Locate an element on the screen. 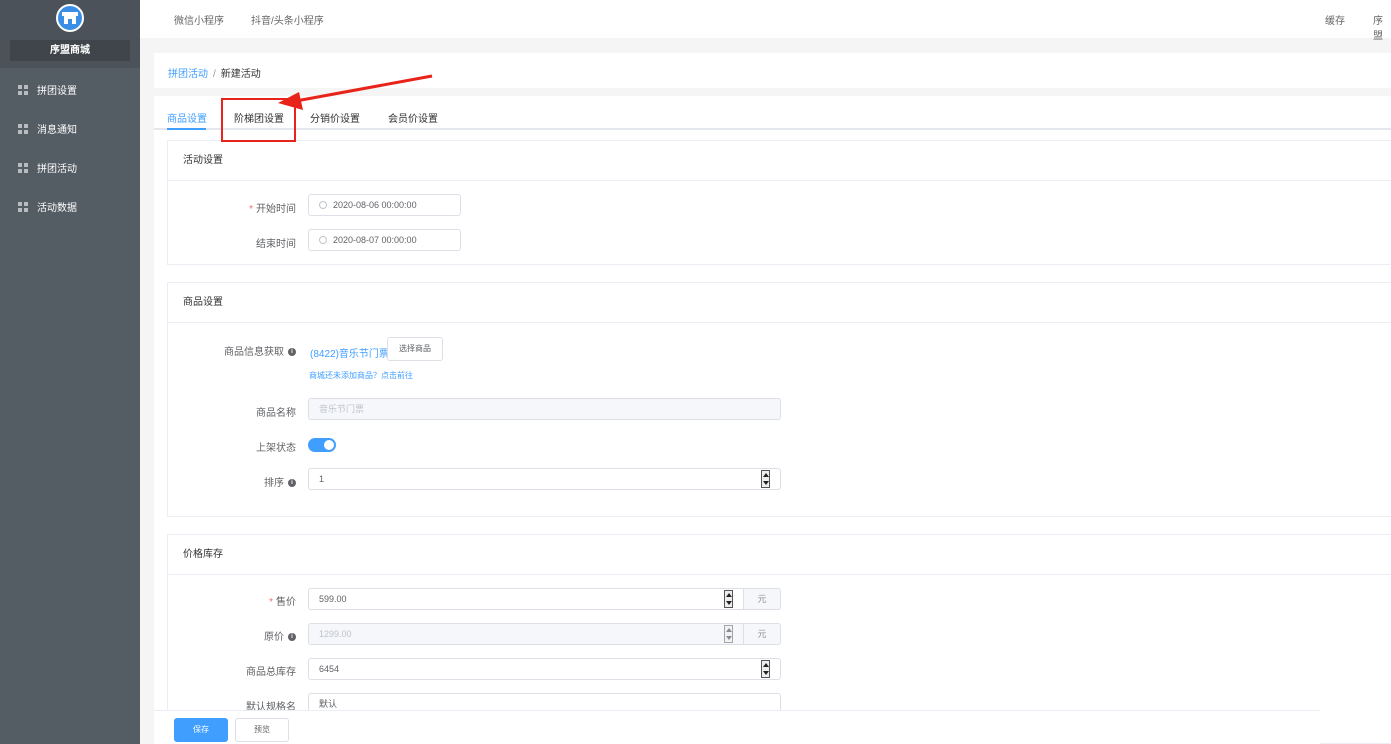 The width and height of the screenshot is (1391, 744). breadcrumb-bar: 拼团活动 / 新建活动 is located at coordinates (772, 70).